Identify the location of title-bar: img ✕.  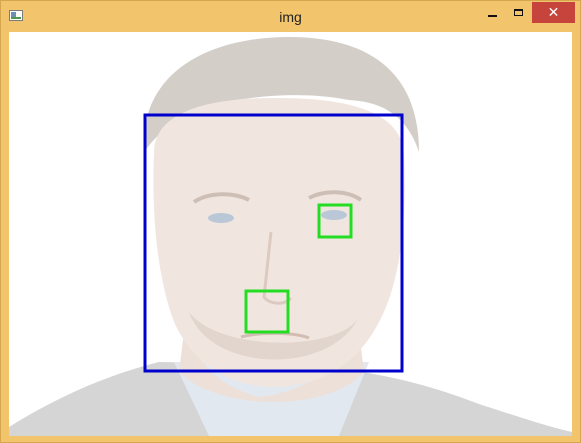
(290, 16).